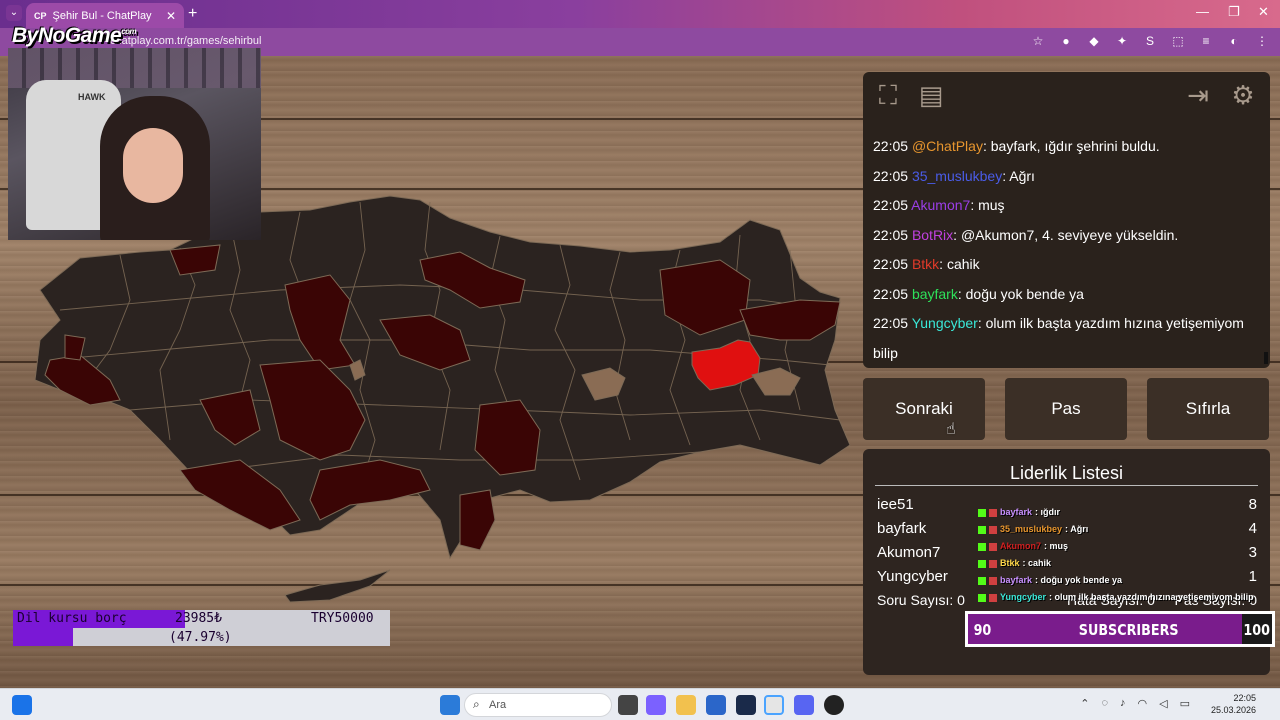 The height and width of the screenshot is (720, 1280). What do you see at coordinates (201, 628) in the screenshot?
I see `donation-goal-bar: Dil kursu borç 23985₺ TRY50000 (47.97%)` at bounding box center [201, 628].